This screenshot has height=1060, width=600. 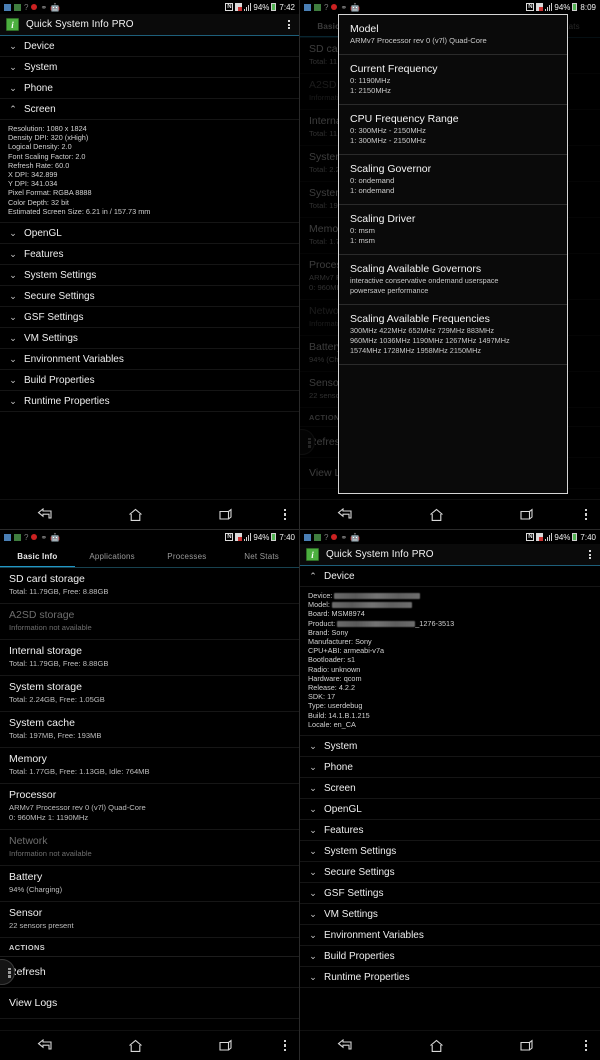 What do you see at coordinates (149, 622) in the screenshot?
I see `list-item: A2SD storage Information not available` at bounding box center [149, 622].